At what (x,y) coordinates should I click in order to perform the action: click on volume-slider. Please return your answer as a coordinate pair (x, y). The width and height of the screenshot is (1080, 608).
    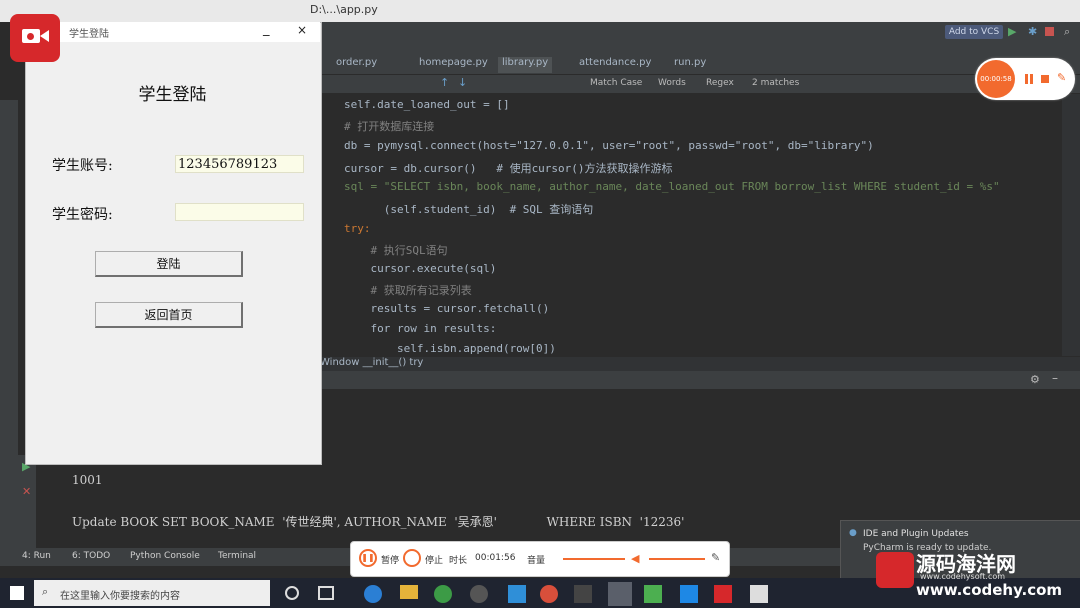
    Looking at the image, I should click on (677, 559).